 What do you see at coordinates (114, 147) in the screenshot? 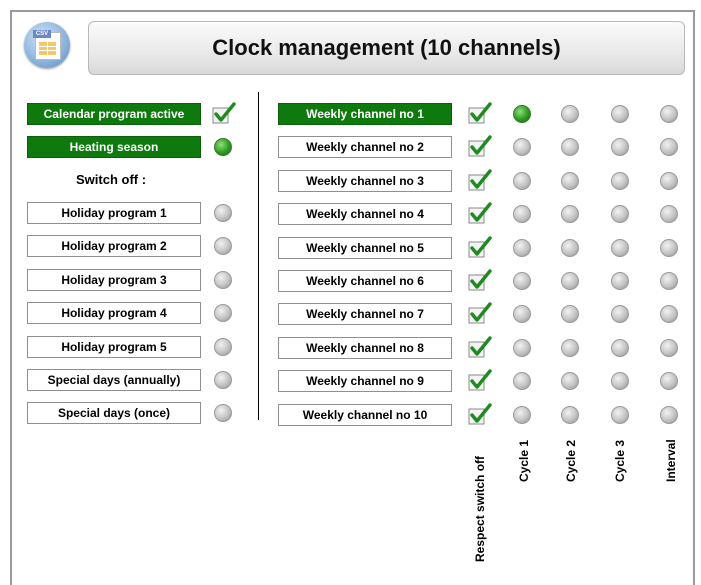
I see `heating-season-button: Heating season` at bounding box center [114, 147].